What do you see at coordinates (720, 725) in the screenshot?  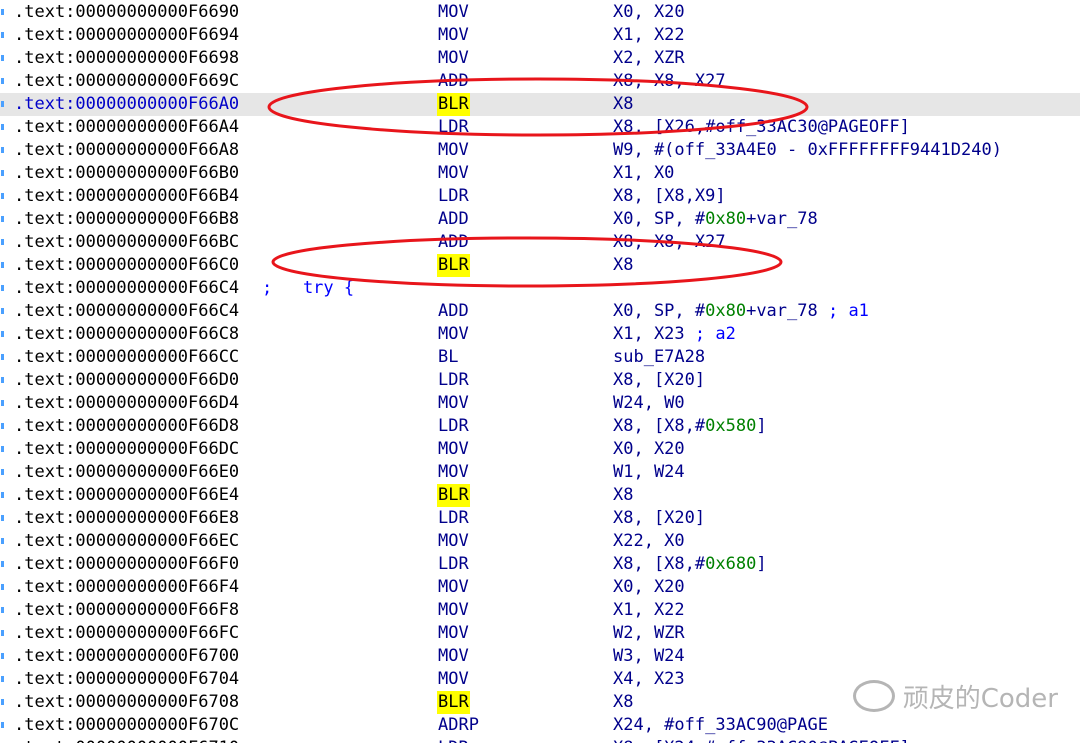 I see `operands: X24, #off_33AC90@PAGE` at bounding box center [720, 725].